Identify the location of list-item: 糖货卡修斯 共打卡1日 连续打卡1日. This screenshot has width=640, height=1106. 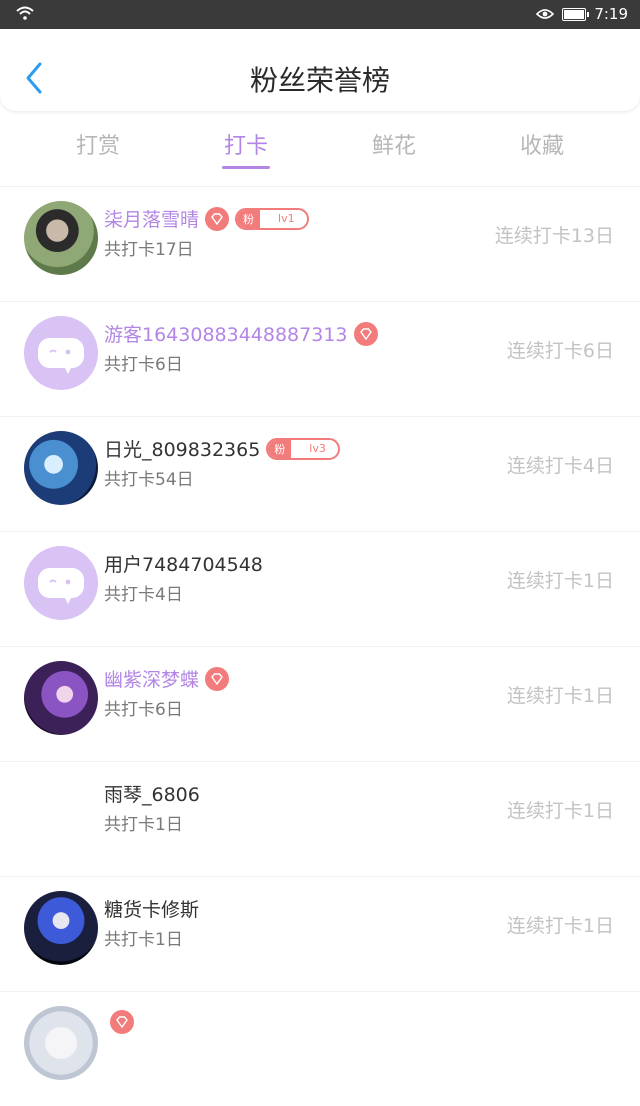
(320, 933).